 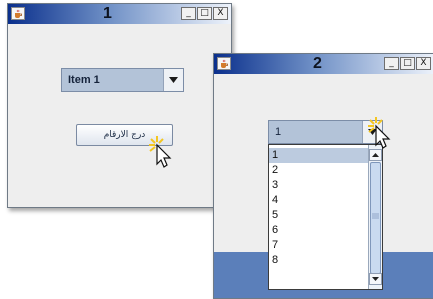 What do you see at coordinates (325, 200) in the screenshot?
I see `dropdown-list-item: 4` at bounding box center [325, 200].